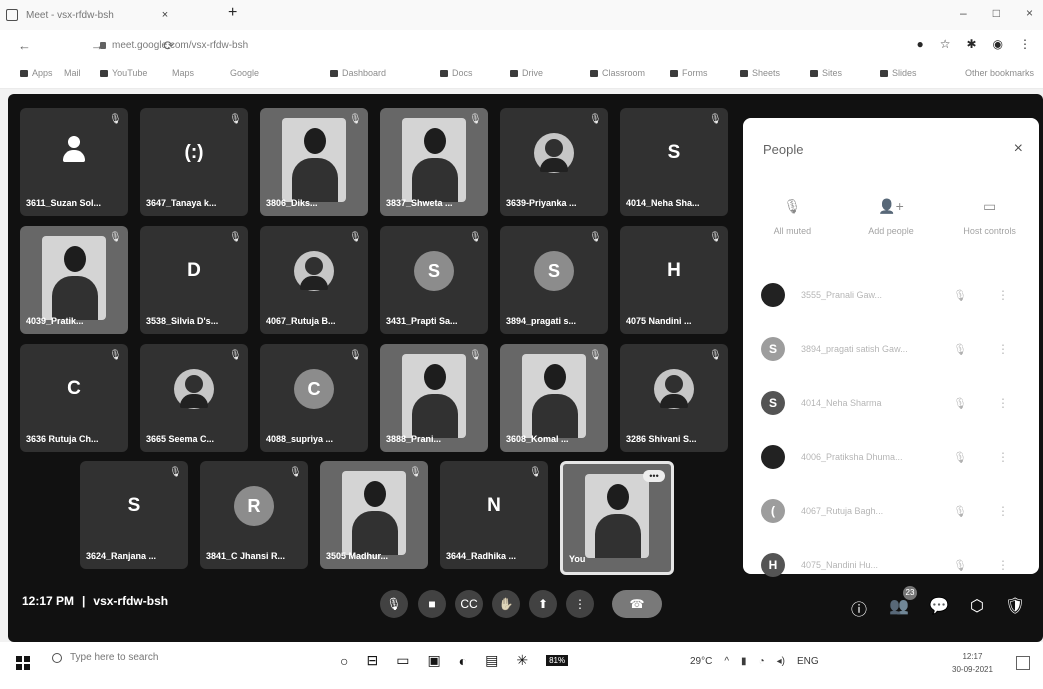  Describe the element at coordinates (344, 661) in the screenshot. I see `cortana-icon: ○` at that location.